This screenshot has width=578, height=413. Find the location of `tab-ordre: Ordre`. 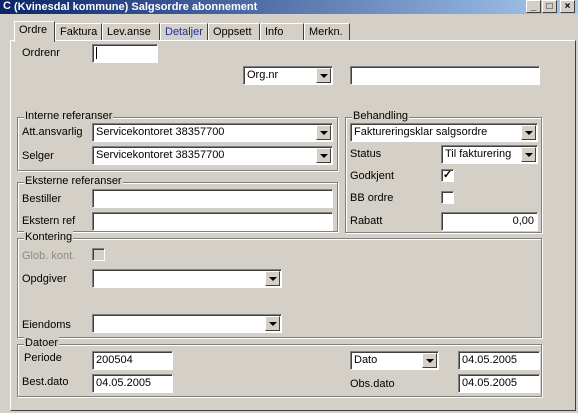

tab-ordre: Ordre is located at coordinates (34, 31).